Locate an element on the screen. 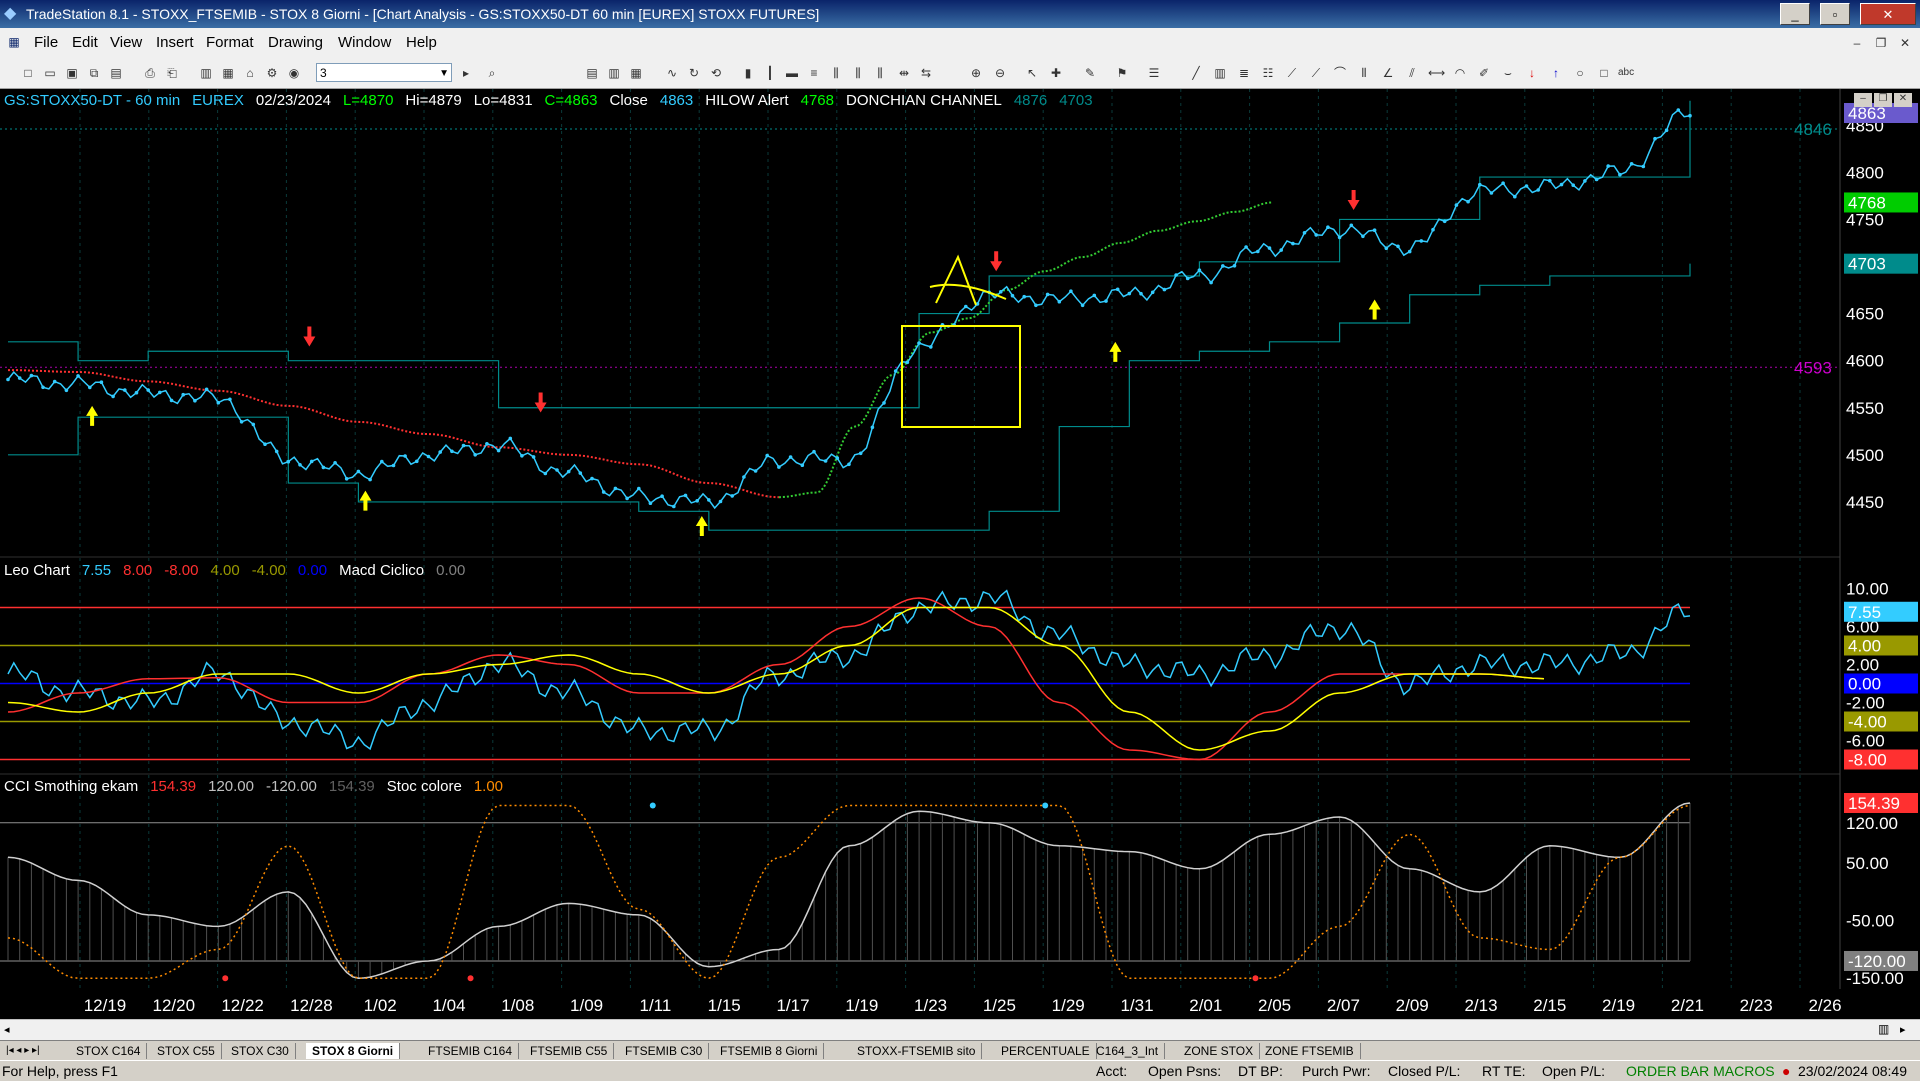 This screenshot has width=1920, height=1081. tools-icon: ✎ is located at coordinates (1090, 73).